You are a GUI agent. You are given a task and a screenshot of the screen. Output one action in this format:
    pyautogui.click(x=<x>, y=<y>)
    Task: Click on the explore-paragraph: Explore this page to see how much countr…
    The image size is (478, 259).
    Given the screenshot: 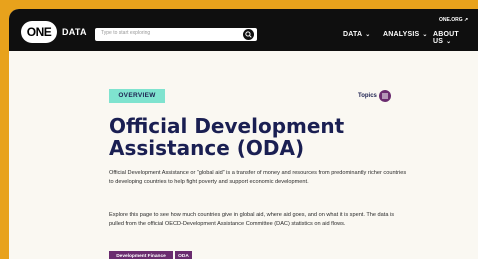 What is the action you would take?
    pyautogui.click(x=252, y=219)
    